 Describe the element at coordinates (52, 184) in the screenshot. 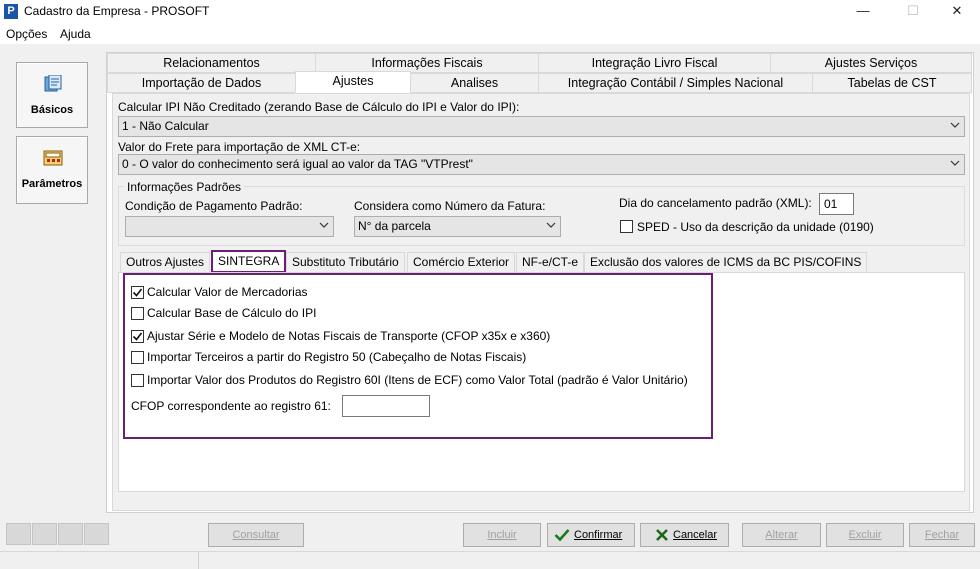

I see `parametros-label: Parâmetros` at that location.